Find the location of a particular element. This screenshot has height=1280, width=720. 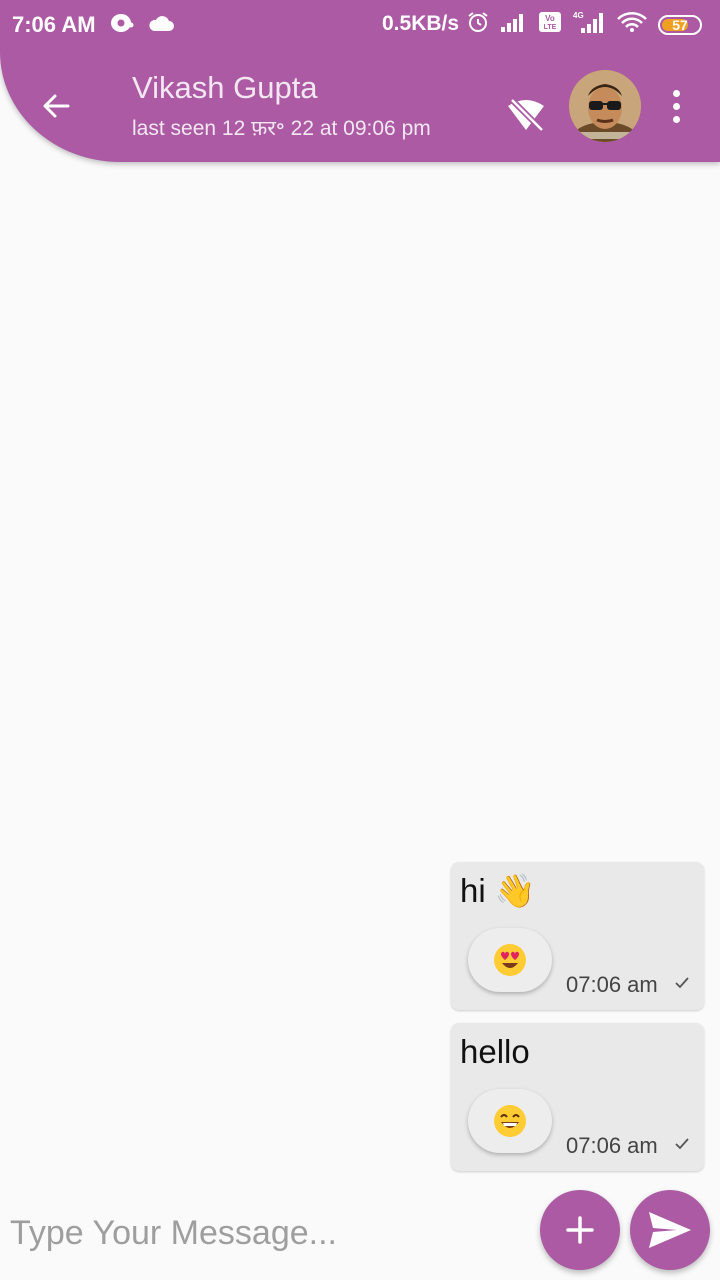

connection-status-button is located at coordinates (526, 116).